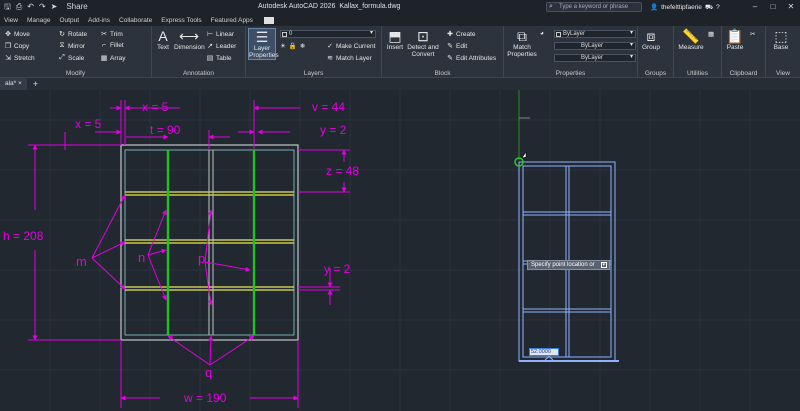  Describe the element at coordinates (697, 73) in the screenshot. I see `utilities-panel-title: Utilities` at that location.